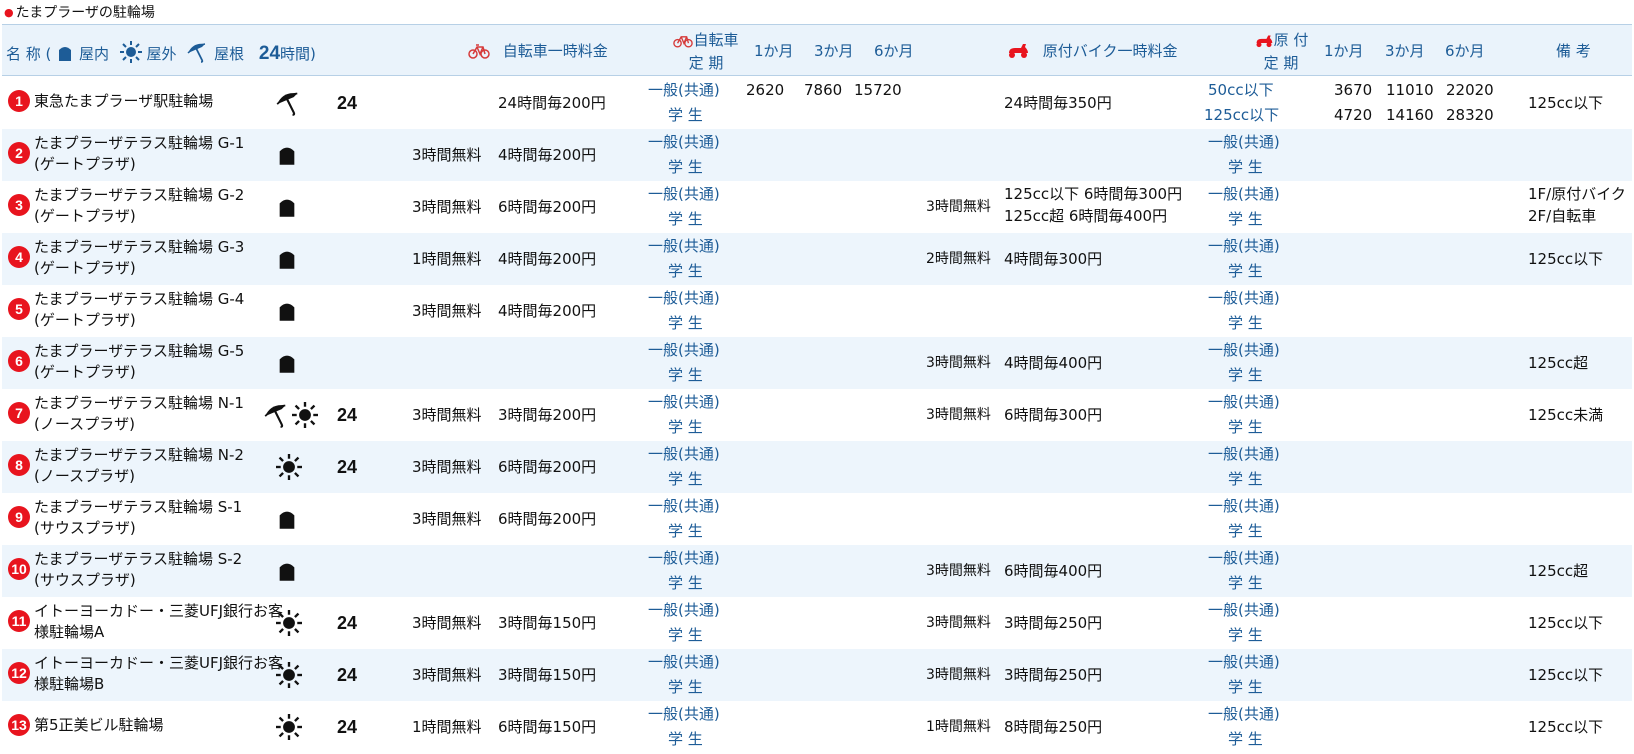 The height and width of the screenshot is (754, 1634). Describe the element at coordinates (1110, 51) in the screenshot. I see `header-moped-temp-label: 原付バイク一時料金` at that location.